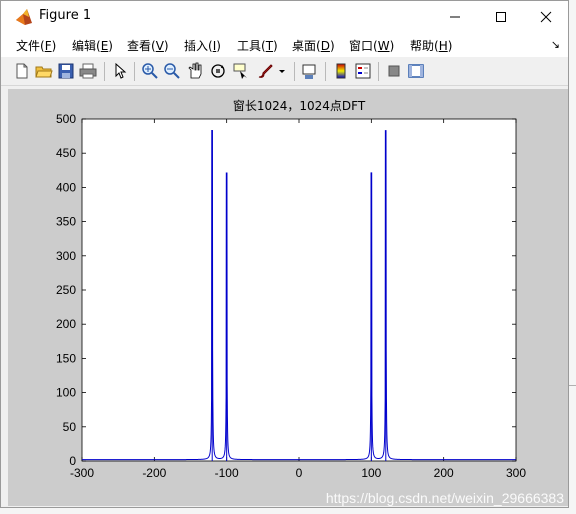 This screenshot has height=514, width=576. I want to click on menu-edit: 编辑(E), so click(92, 45).